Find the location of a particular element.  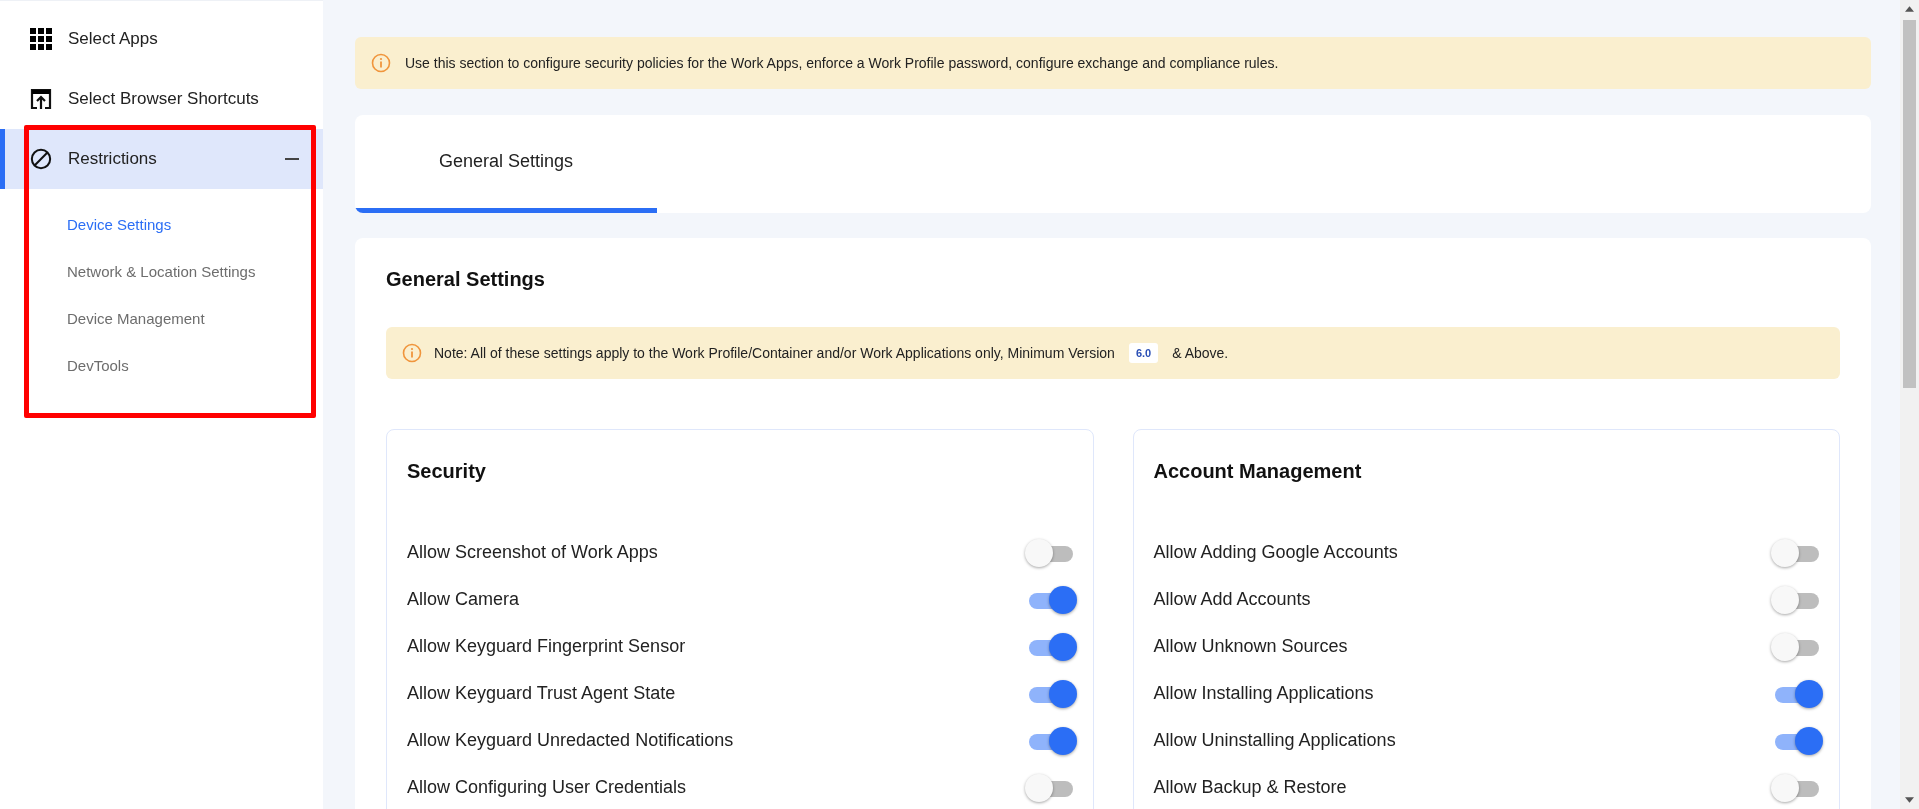

section-title: General Settings is located at coordinates (466, 280).